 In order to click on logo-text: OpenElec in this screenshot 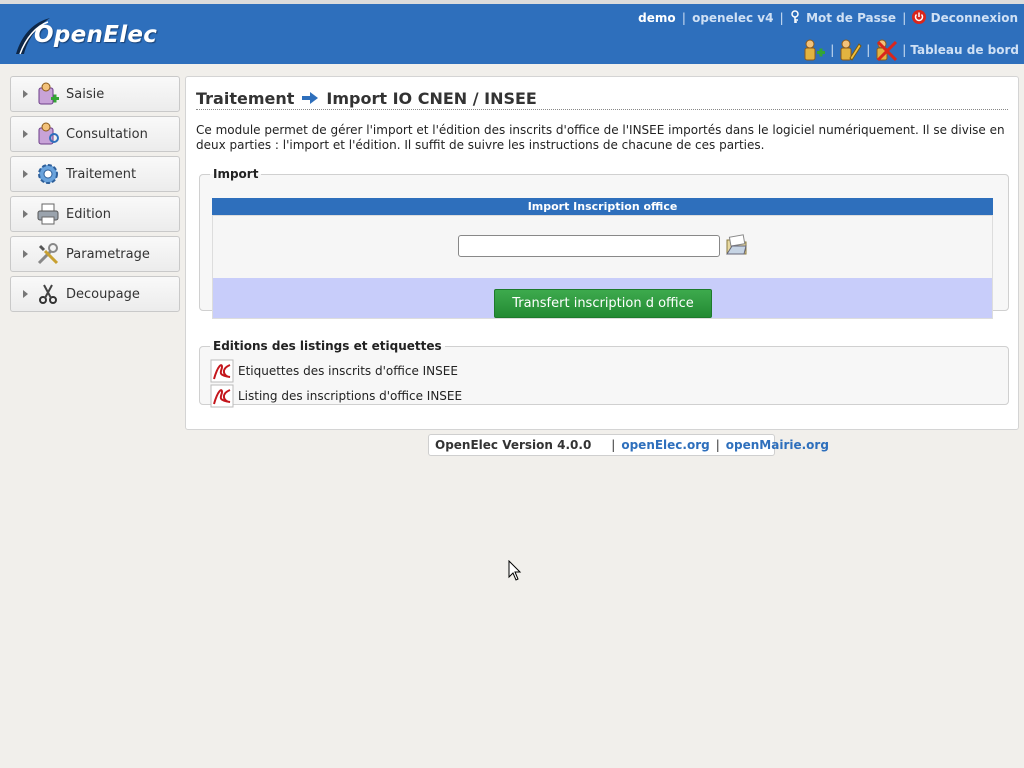, I will do `click(96, 35)`.